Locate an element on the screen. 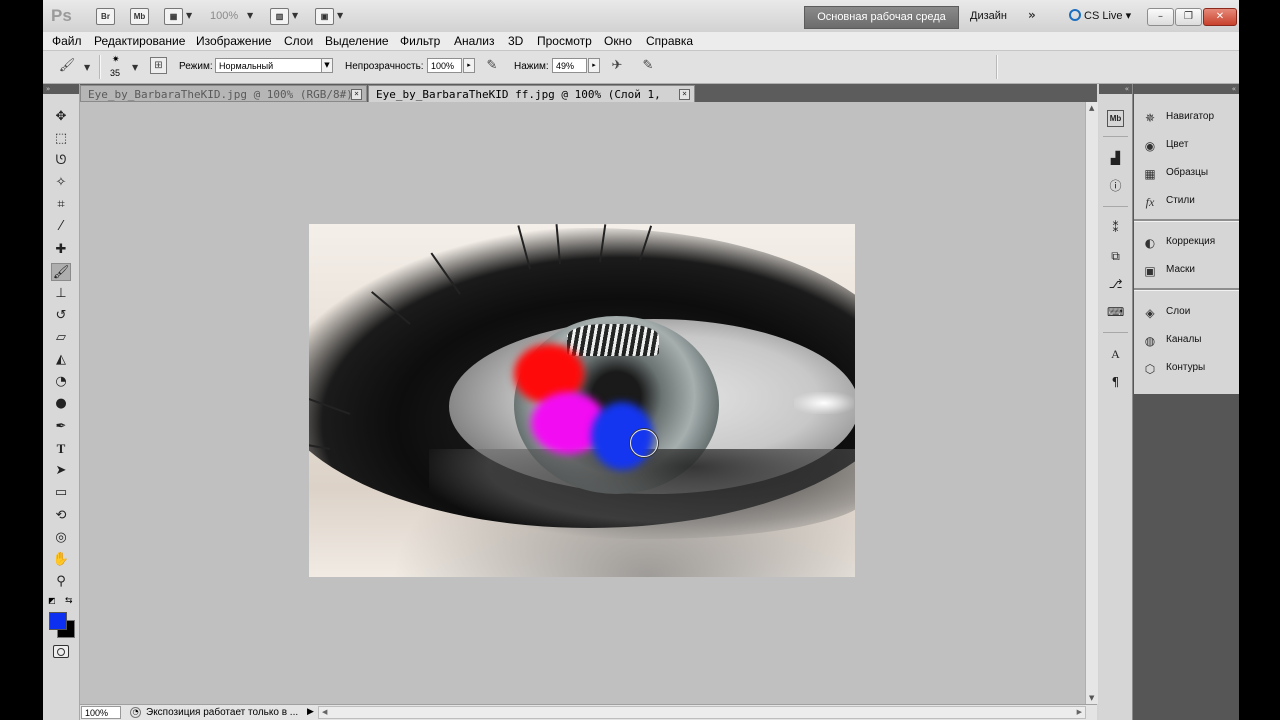 The image size is (1280, 720). zoom-tool-icon: ⚲ is located at coordinates (61, 582).